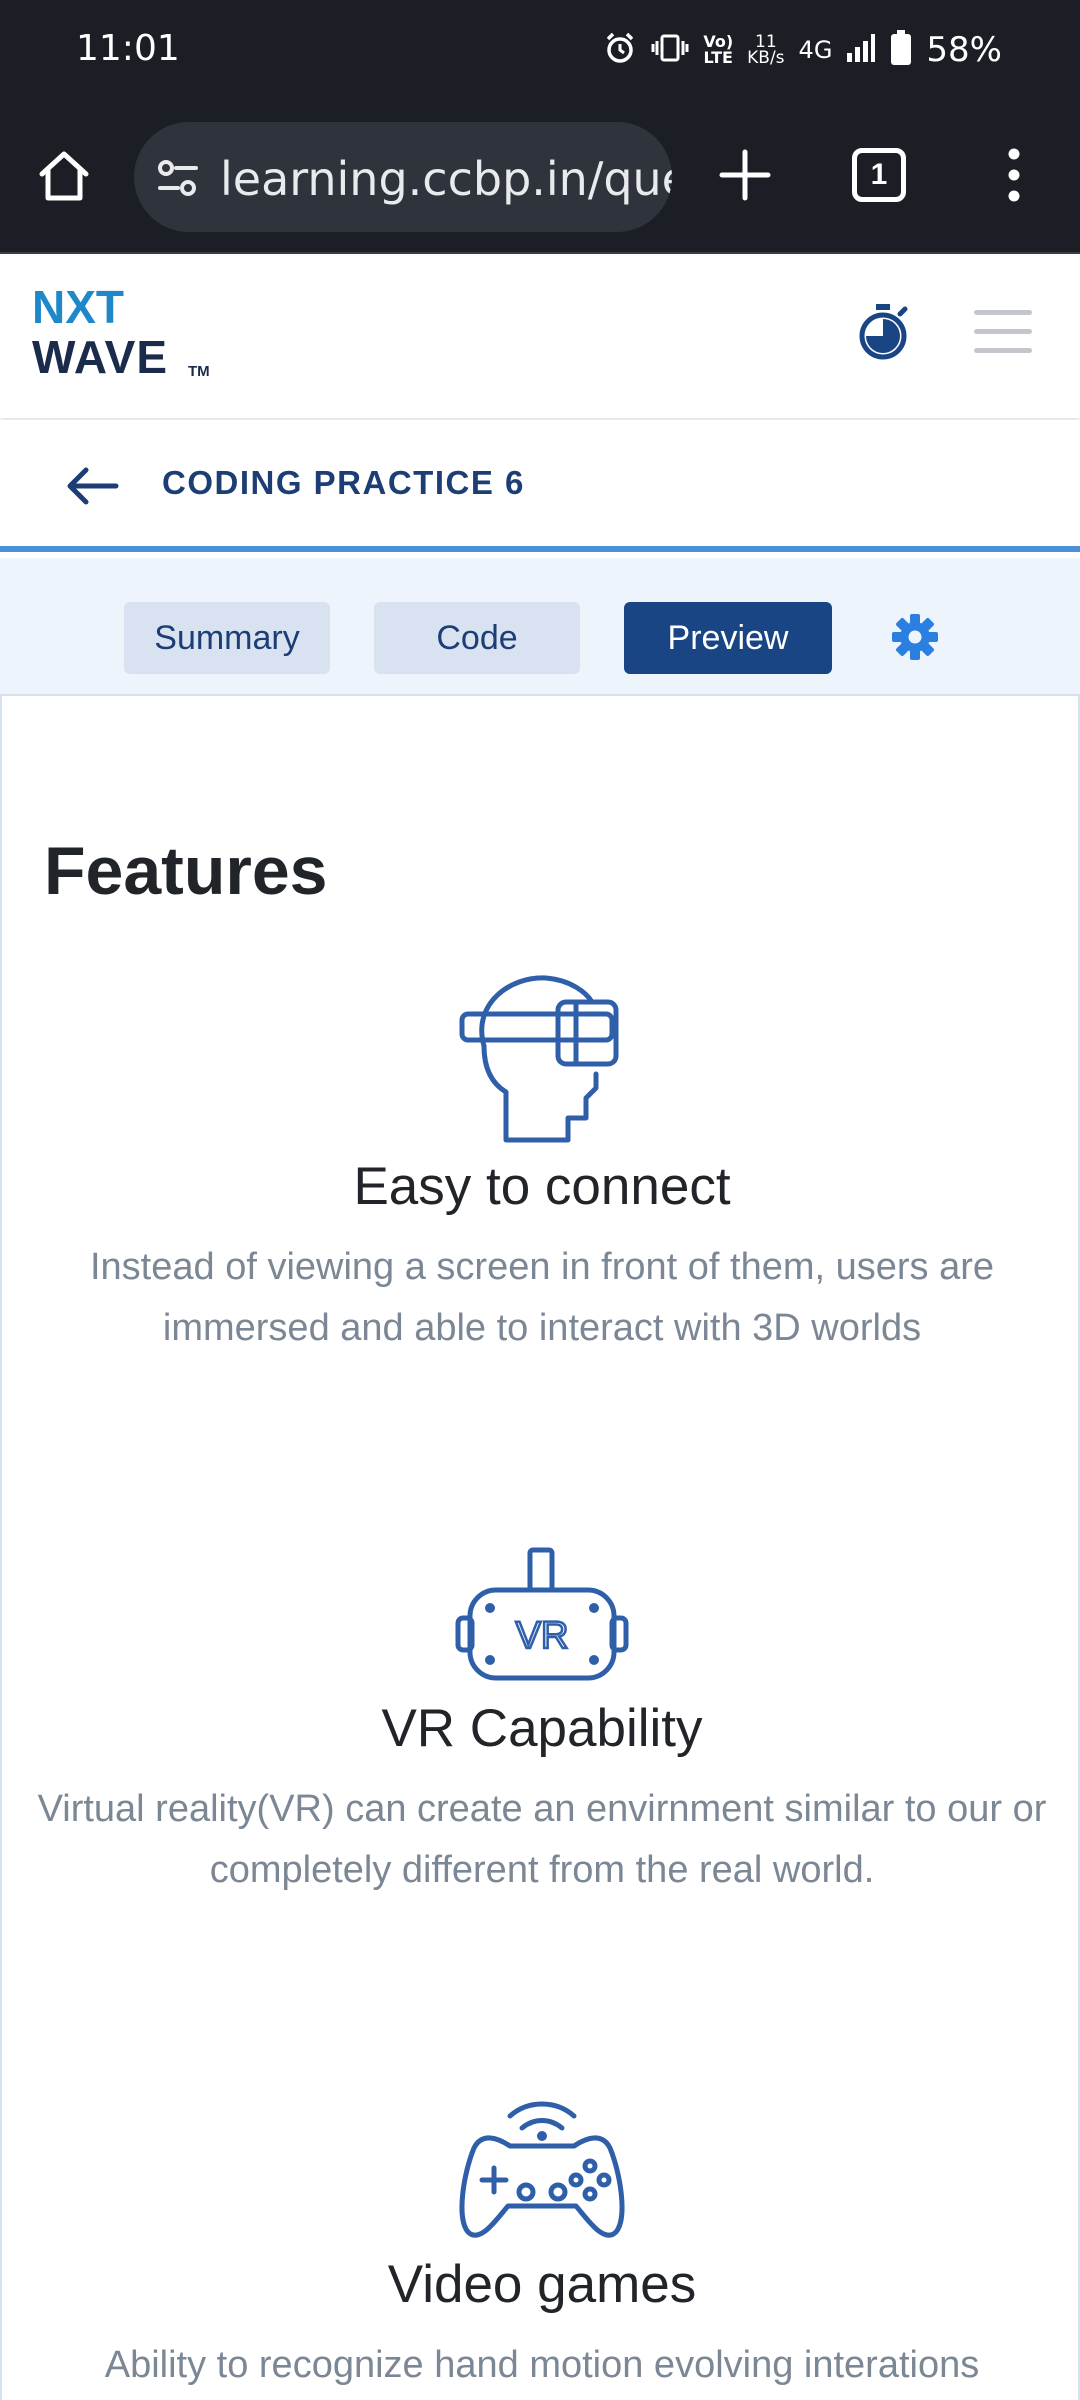 The height and width of the screenshot is (2400, 1080). Describe the element at coordinates (718, 49) in the screenshot. I see `volte-indicator: Vo) LTE` at that location.